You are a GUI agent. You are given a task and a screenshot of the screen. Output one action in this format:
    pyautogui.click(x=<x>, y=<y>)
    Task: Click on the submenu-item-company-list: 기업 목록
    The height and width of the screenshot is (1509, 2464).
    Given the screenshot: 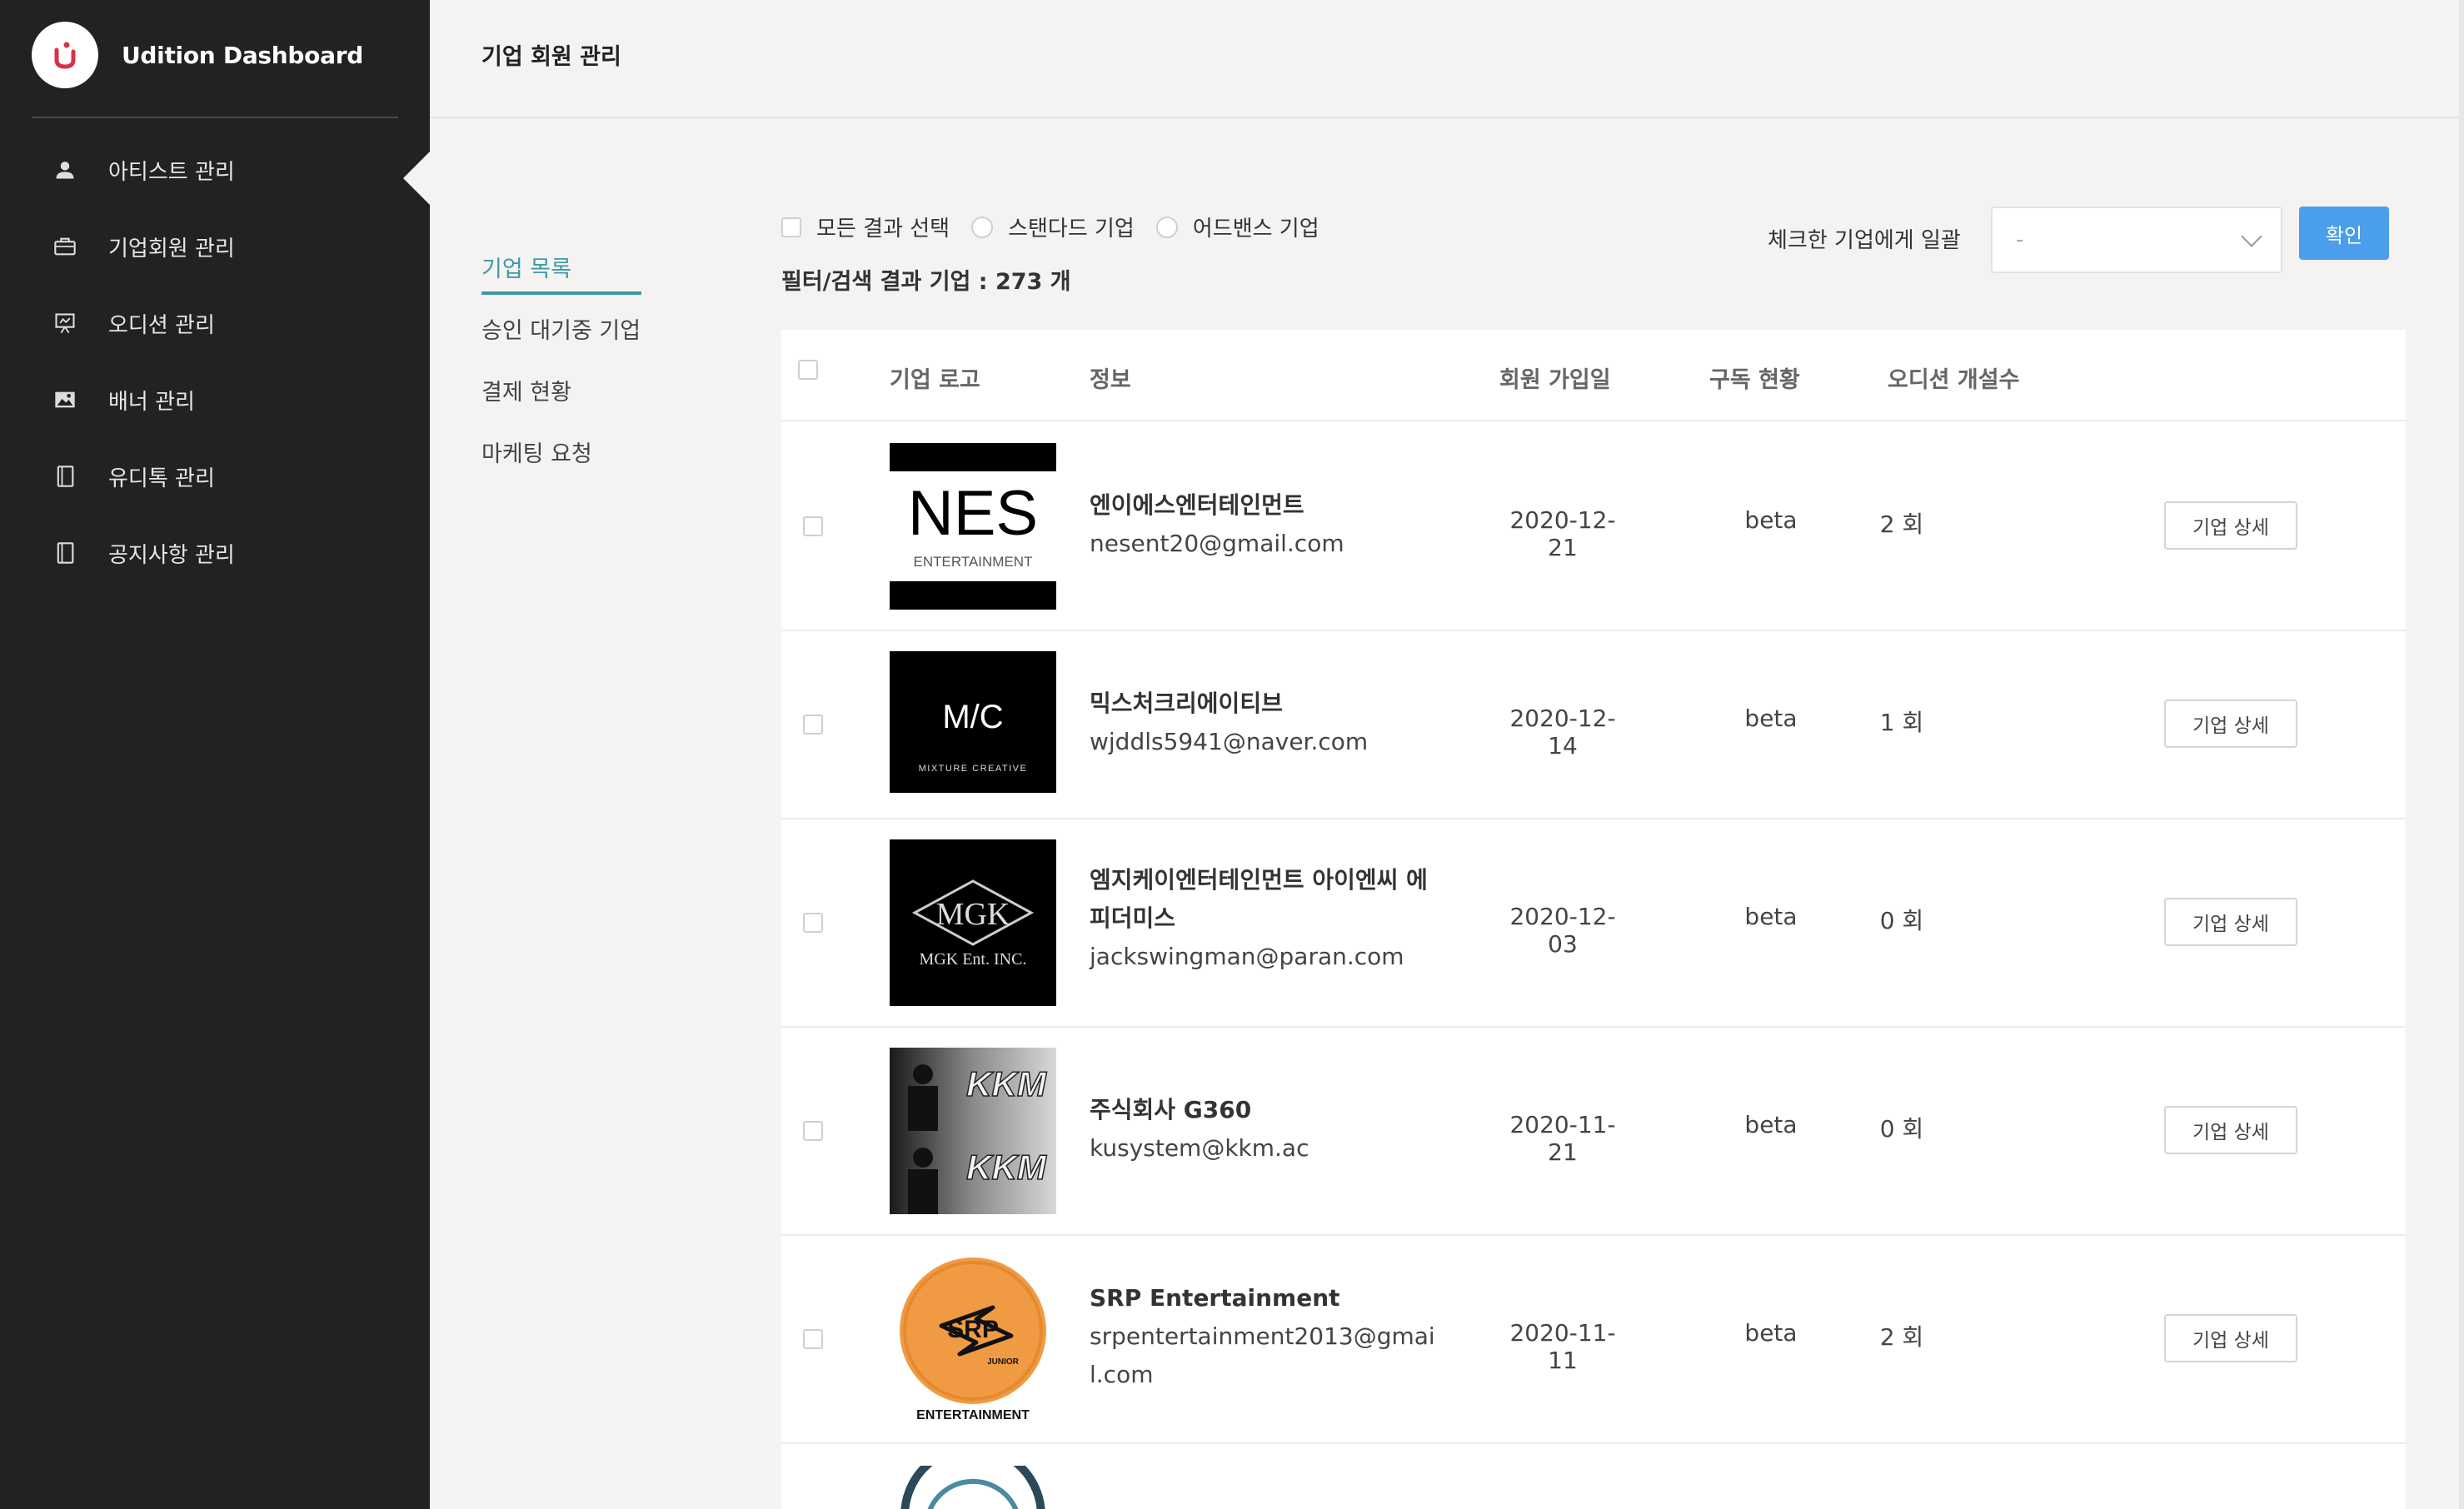 What is the action you would take?
    pyautogui.click(x=561, y=280)
    